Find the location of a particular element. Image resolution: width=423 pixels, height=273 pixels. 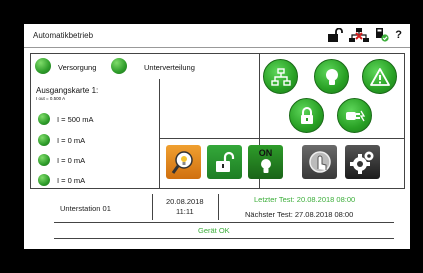

lock-icon is located at coordinates (306, 115).